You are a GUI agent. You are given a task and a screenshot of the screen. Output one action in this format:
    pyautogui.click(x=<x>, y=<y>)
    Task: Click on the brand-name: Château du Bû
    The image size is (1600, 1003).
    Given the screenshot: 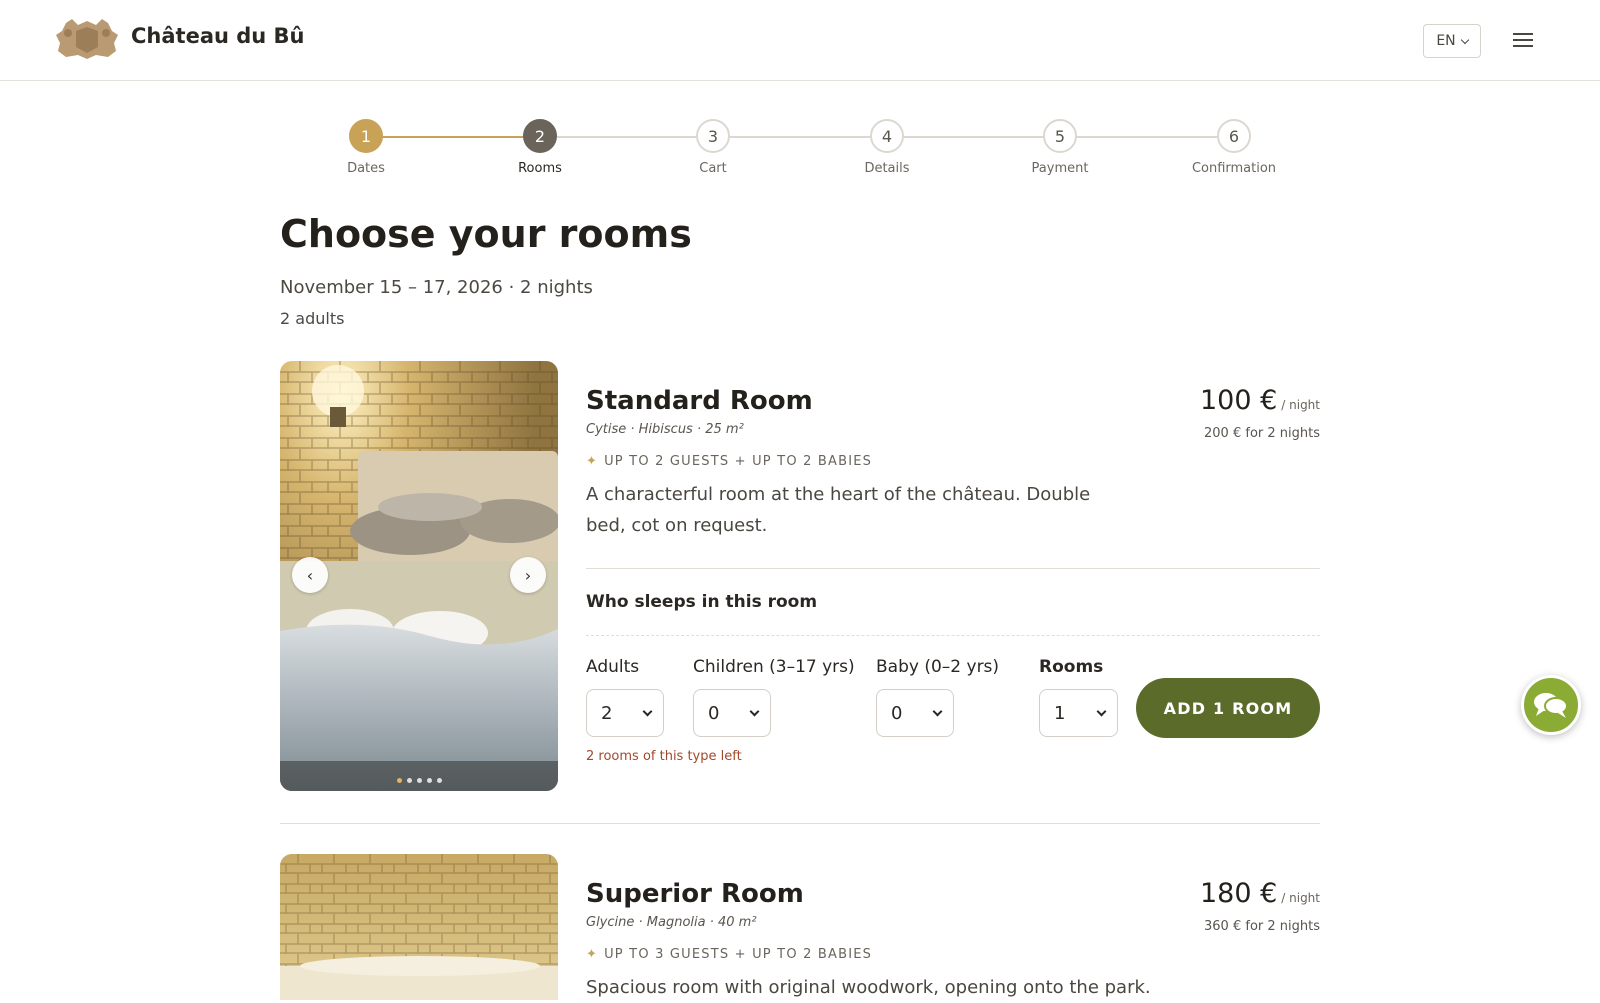 What is the action you would take?
    pyautogui.click(x=218, y=36)
    